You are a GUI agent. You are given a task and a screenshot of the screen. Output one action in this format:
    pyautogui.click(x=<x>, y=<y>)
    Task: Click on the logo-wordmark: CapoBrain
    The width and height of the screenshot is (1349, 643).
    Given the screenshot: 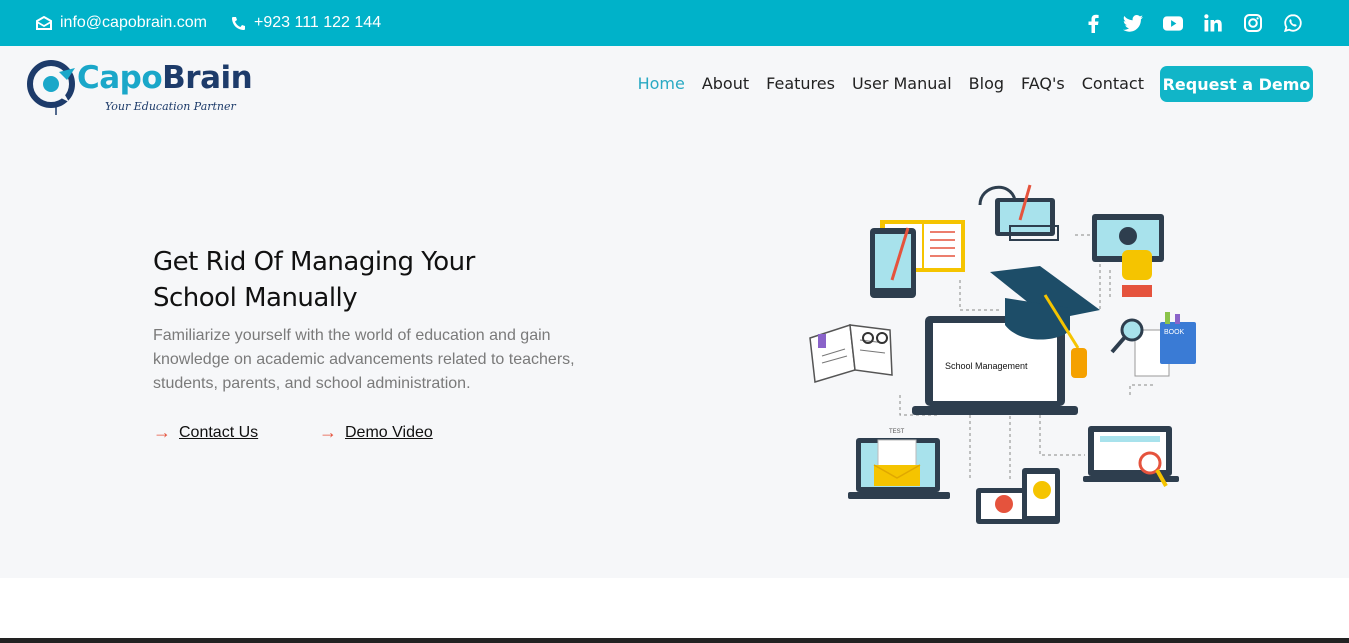 What is the action you would take?
    pyautogui.click(x=165, y=78)
    